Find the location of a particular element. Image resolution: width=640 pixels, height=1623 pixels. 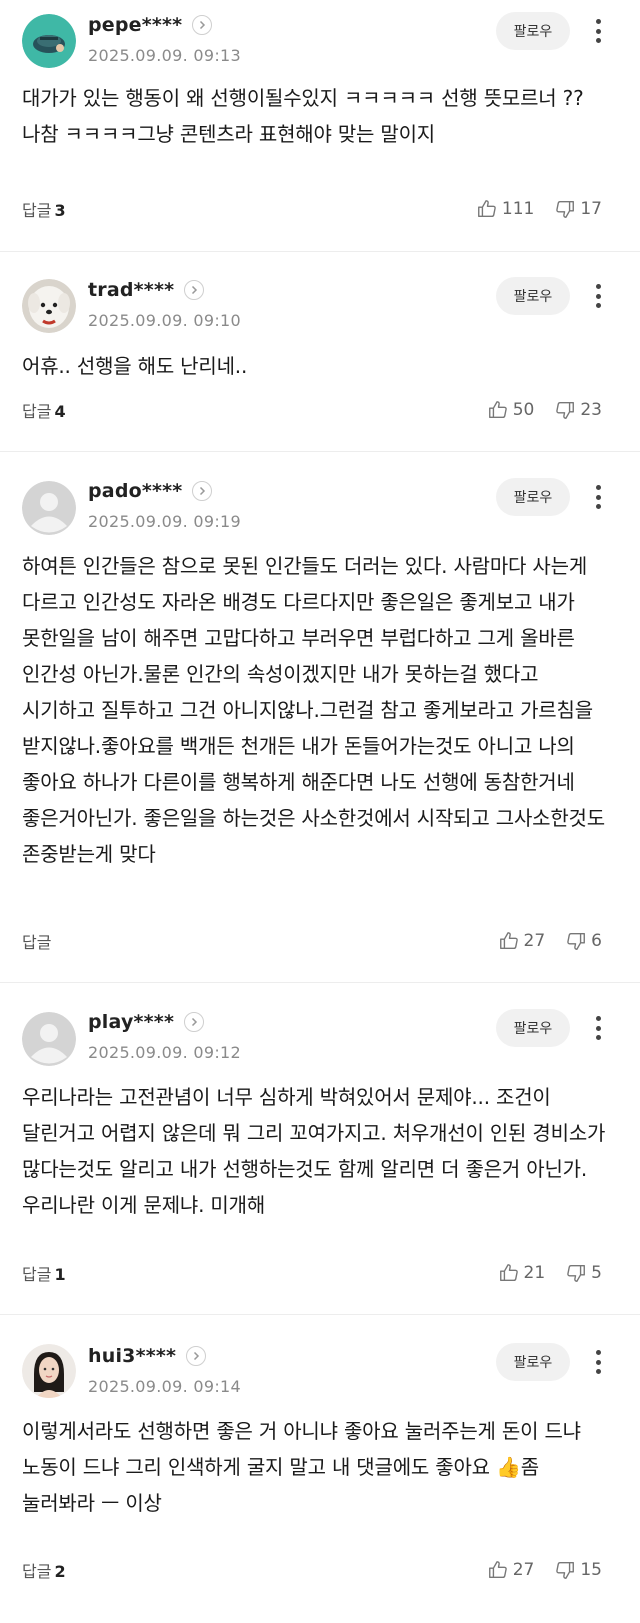

reply-button: 답글 1 is located at coordinates (44, 1273).